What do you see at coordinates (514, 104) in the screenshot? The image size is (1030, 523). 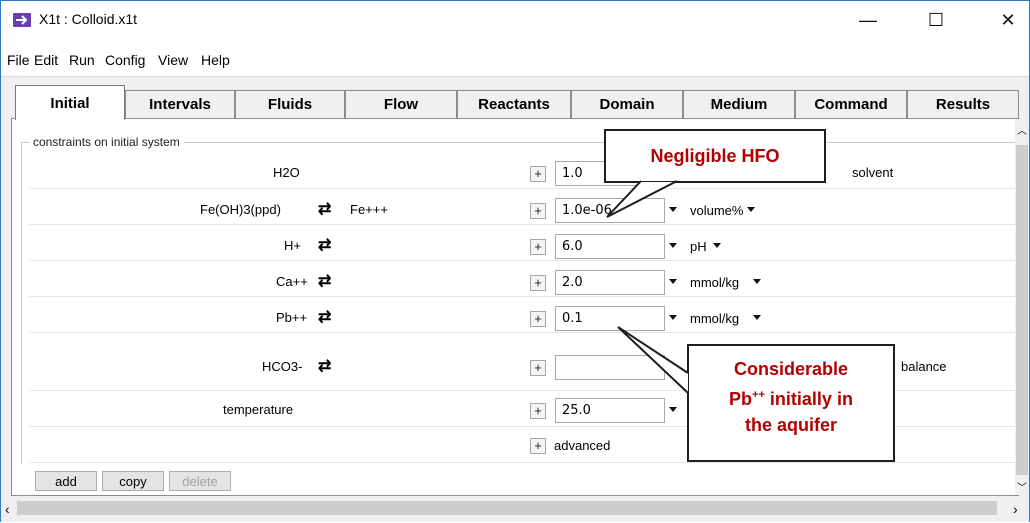 I see `tab-reactants: Reactants` at bounding box center [514, 104].